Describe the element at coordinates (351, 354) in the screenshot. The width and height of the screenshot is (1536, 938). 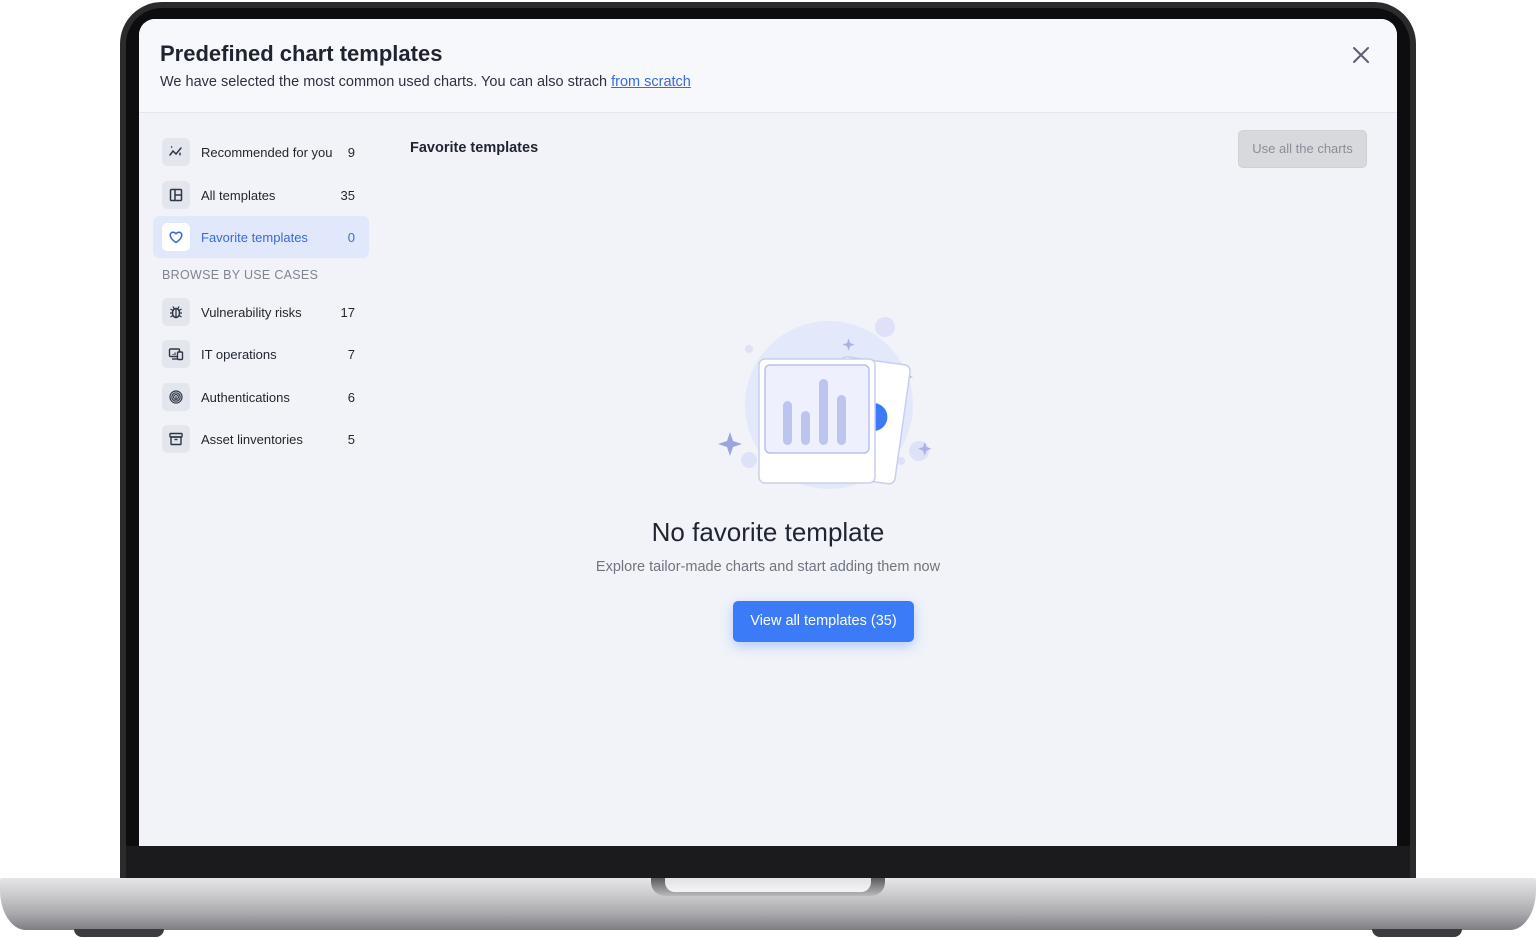
I see `sidebar-item-count: 7` at that location.